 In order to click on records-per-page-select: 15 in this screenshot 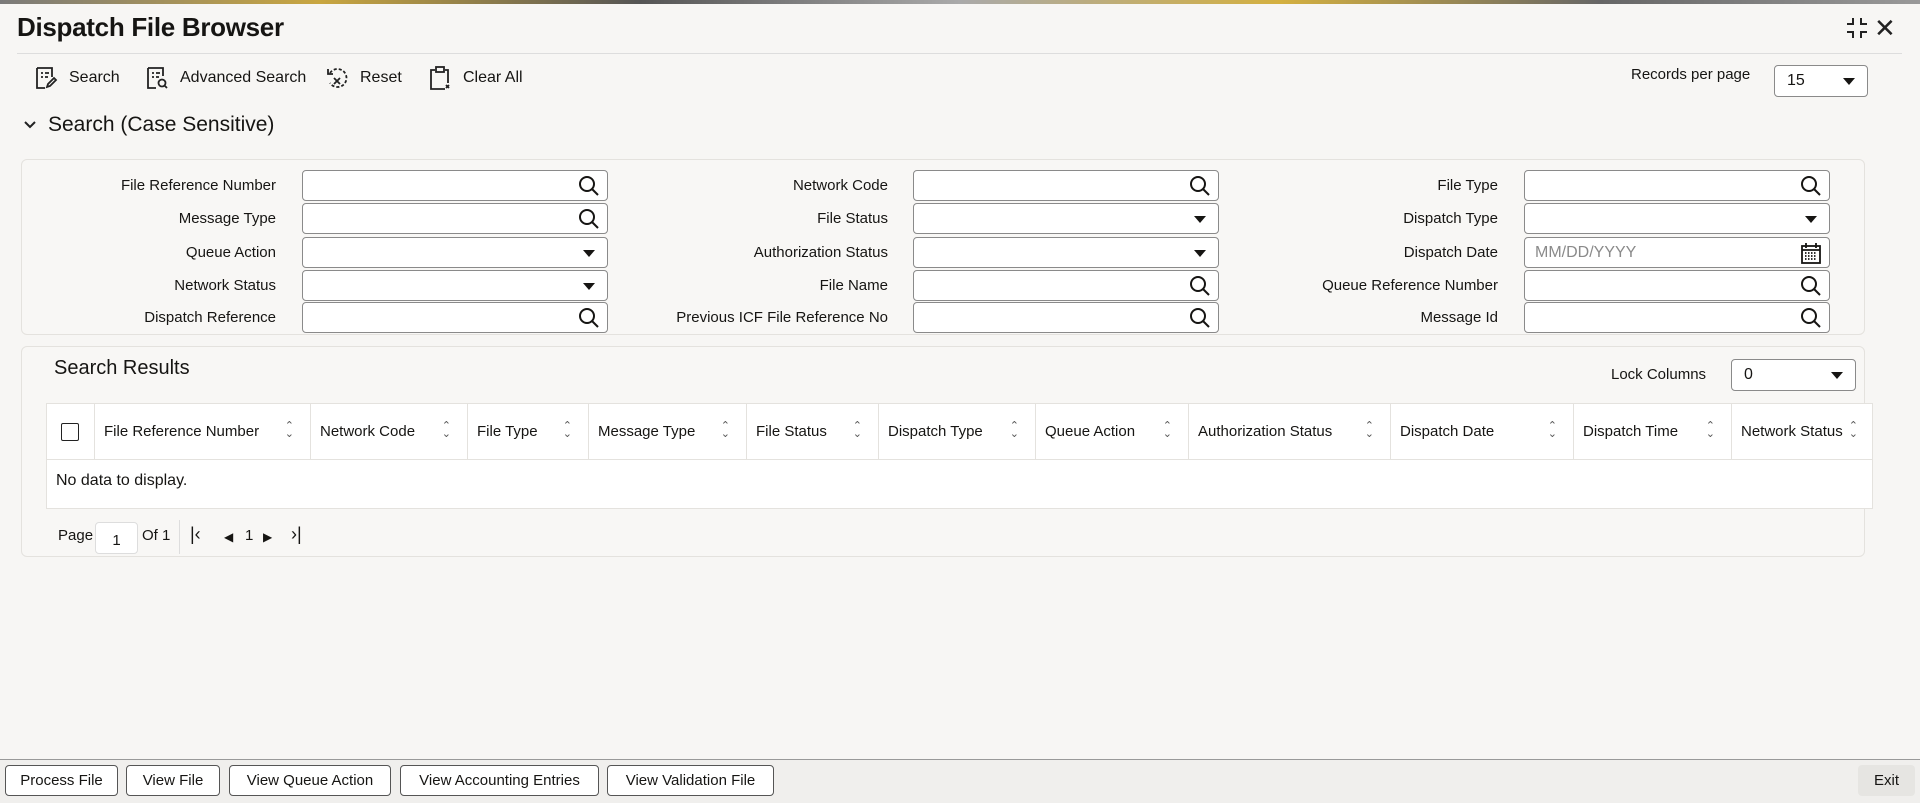, I will do `click(1821, 81)`.